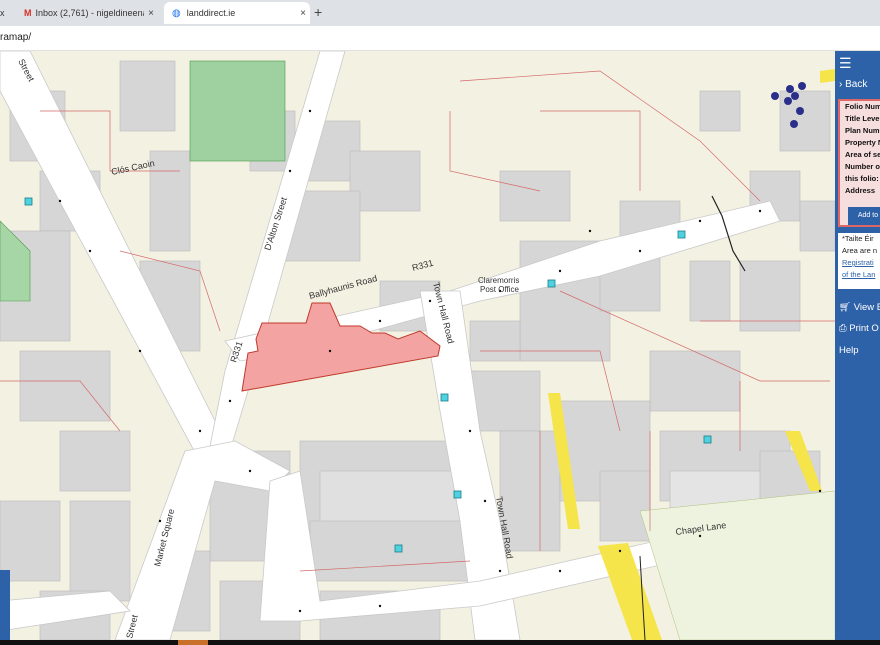  What do you see at coordinates (862, 106) in the screenshot?
I see `field-folio-number: Folio Num` at bounding box center [862, 106].